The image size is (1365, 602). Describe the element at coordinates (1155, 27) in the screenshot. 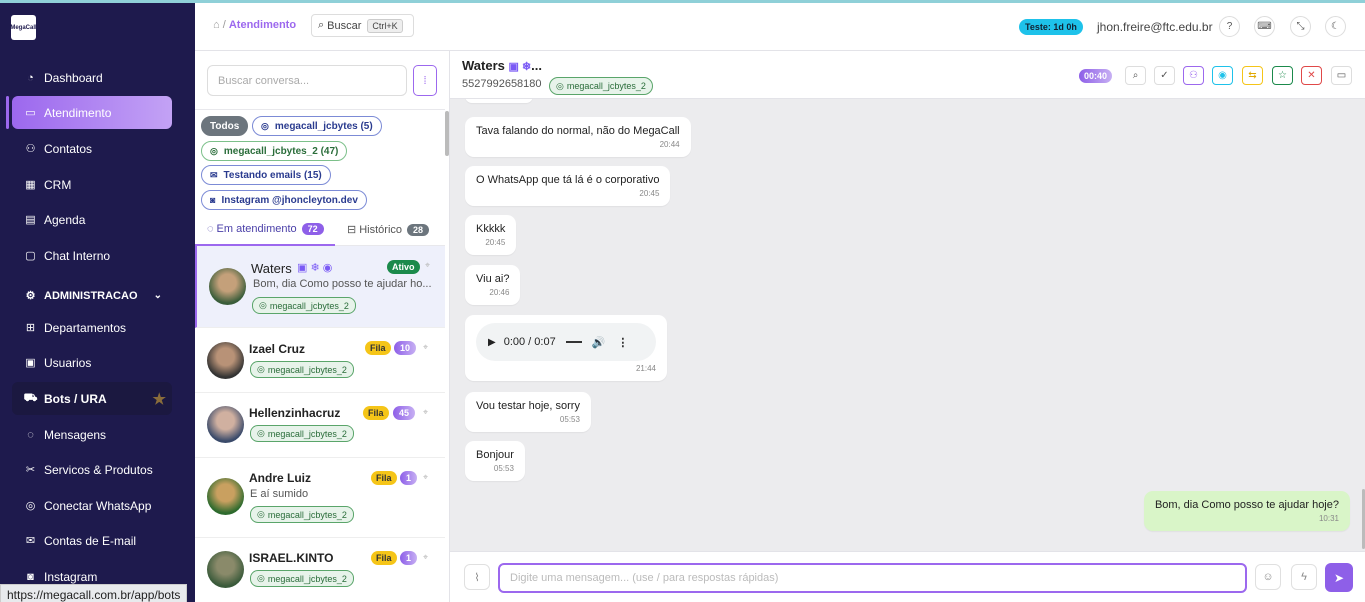

I see `user-email: jhon.freire@ftc.edu.br` at that location.